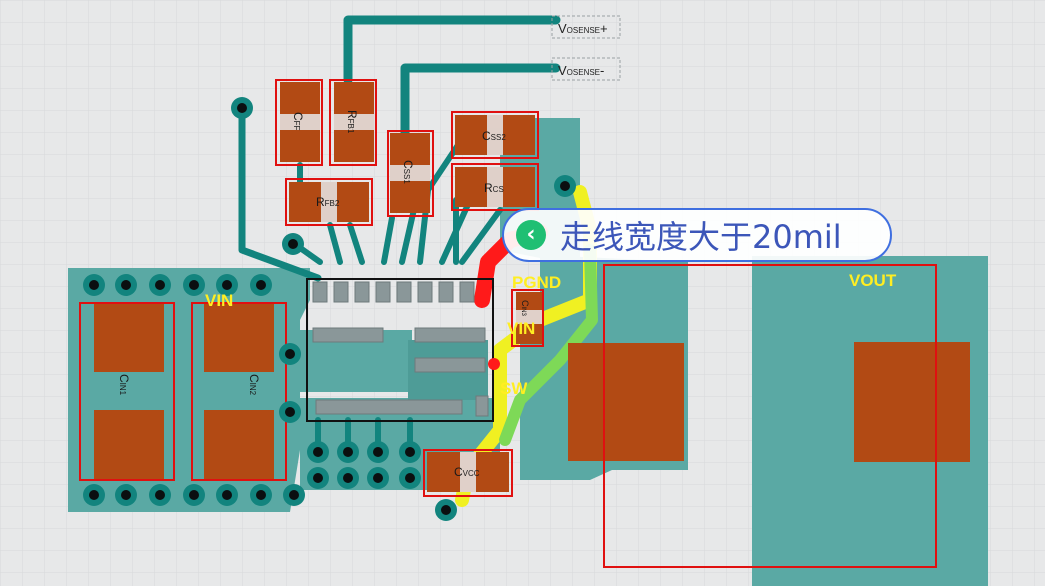  What do you see at coordinates (626, 402) in the screenshot?
I see `inductor-pad-left` at bounding box center [626, 402].